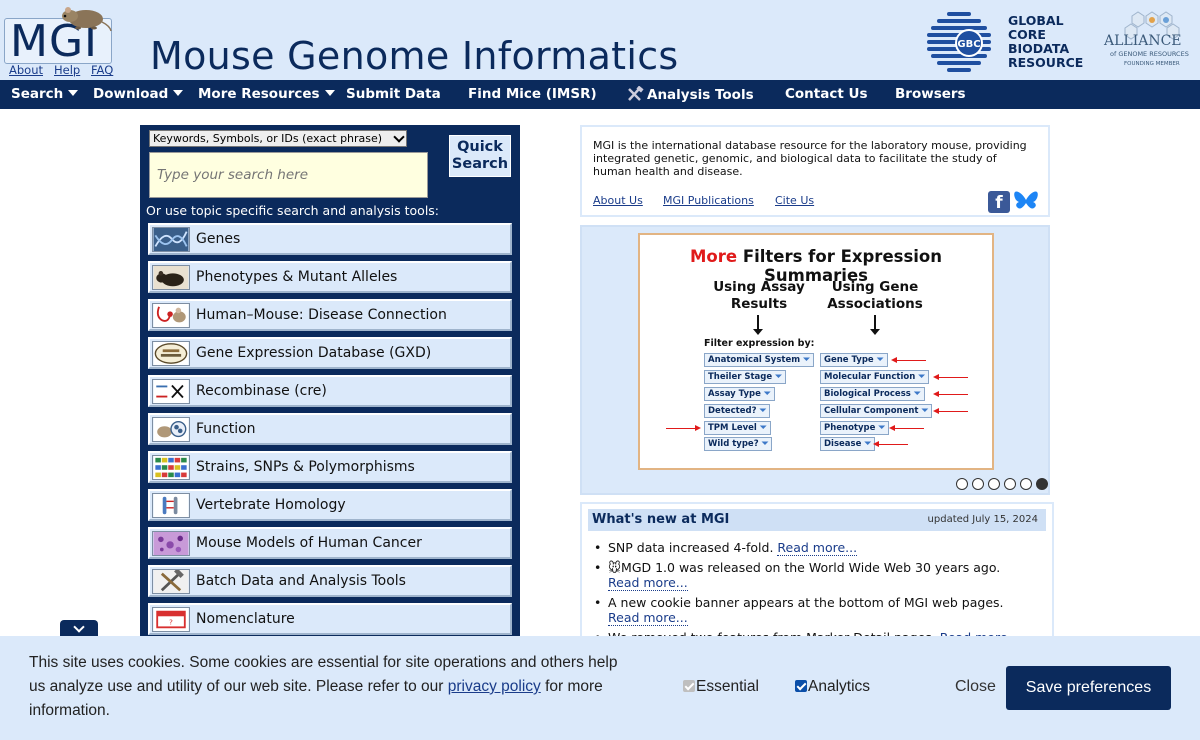 The height and width of the screenshot is (740, 1200). I want to click on topic-function: Function, so click(330, 429).